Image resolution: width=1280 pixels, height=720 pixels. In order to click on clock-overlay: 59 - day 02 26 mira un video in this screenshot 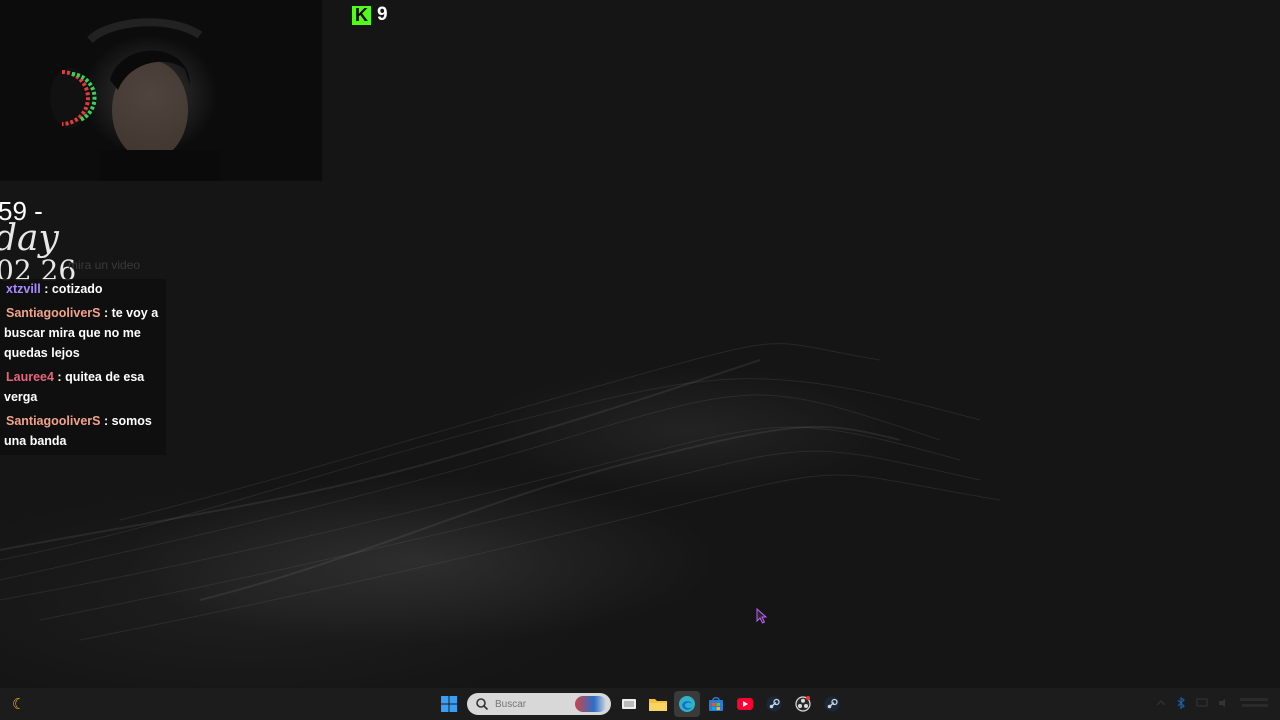, I will do `click(85, 241)`.